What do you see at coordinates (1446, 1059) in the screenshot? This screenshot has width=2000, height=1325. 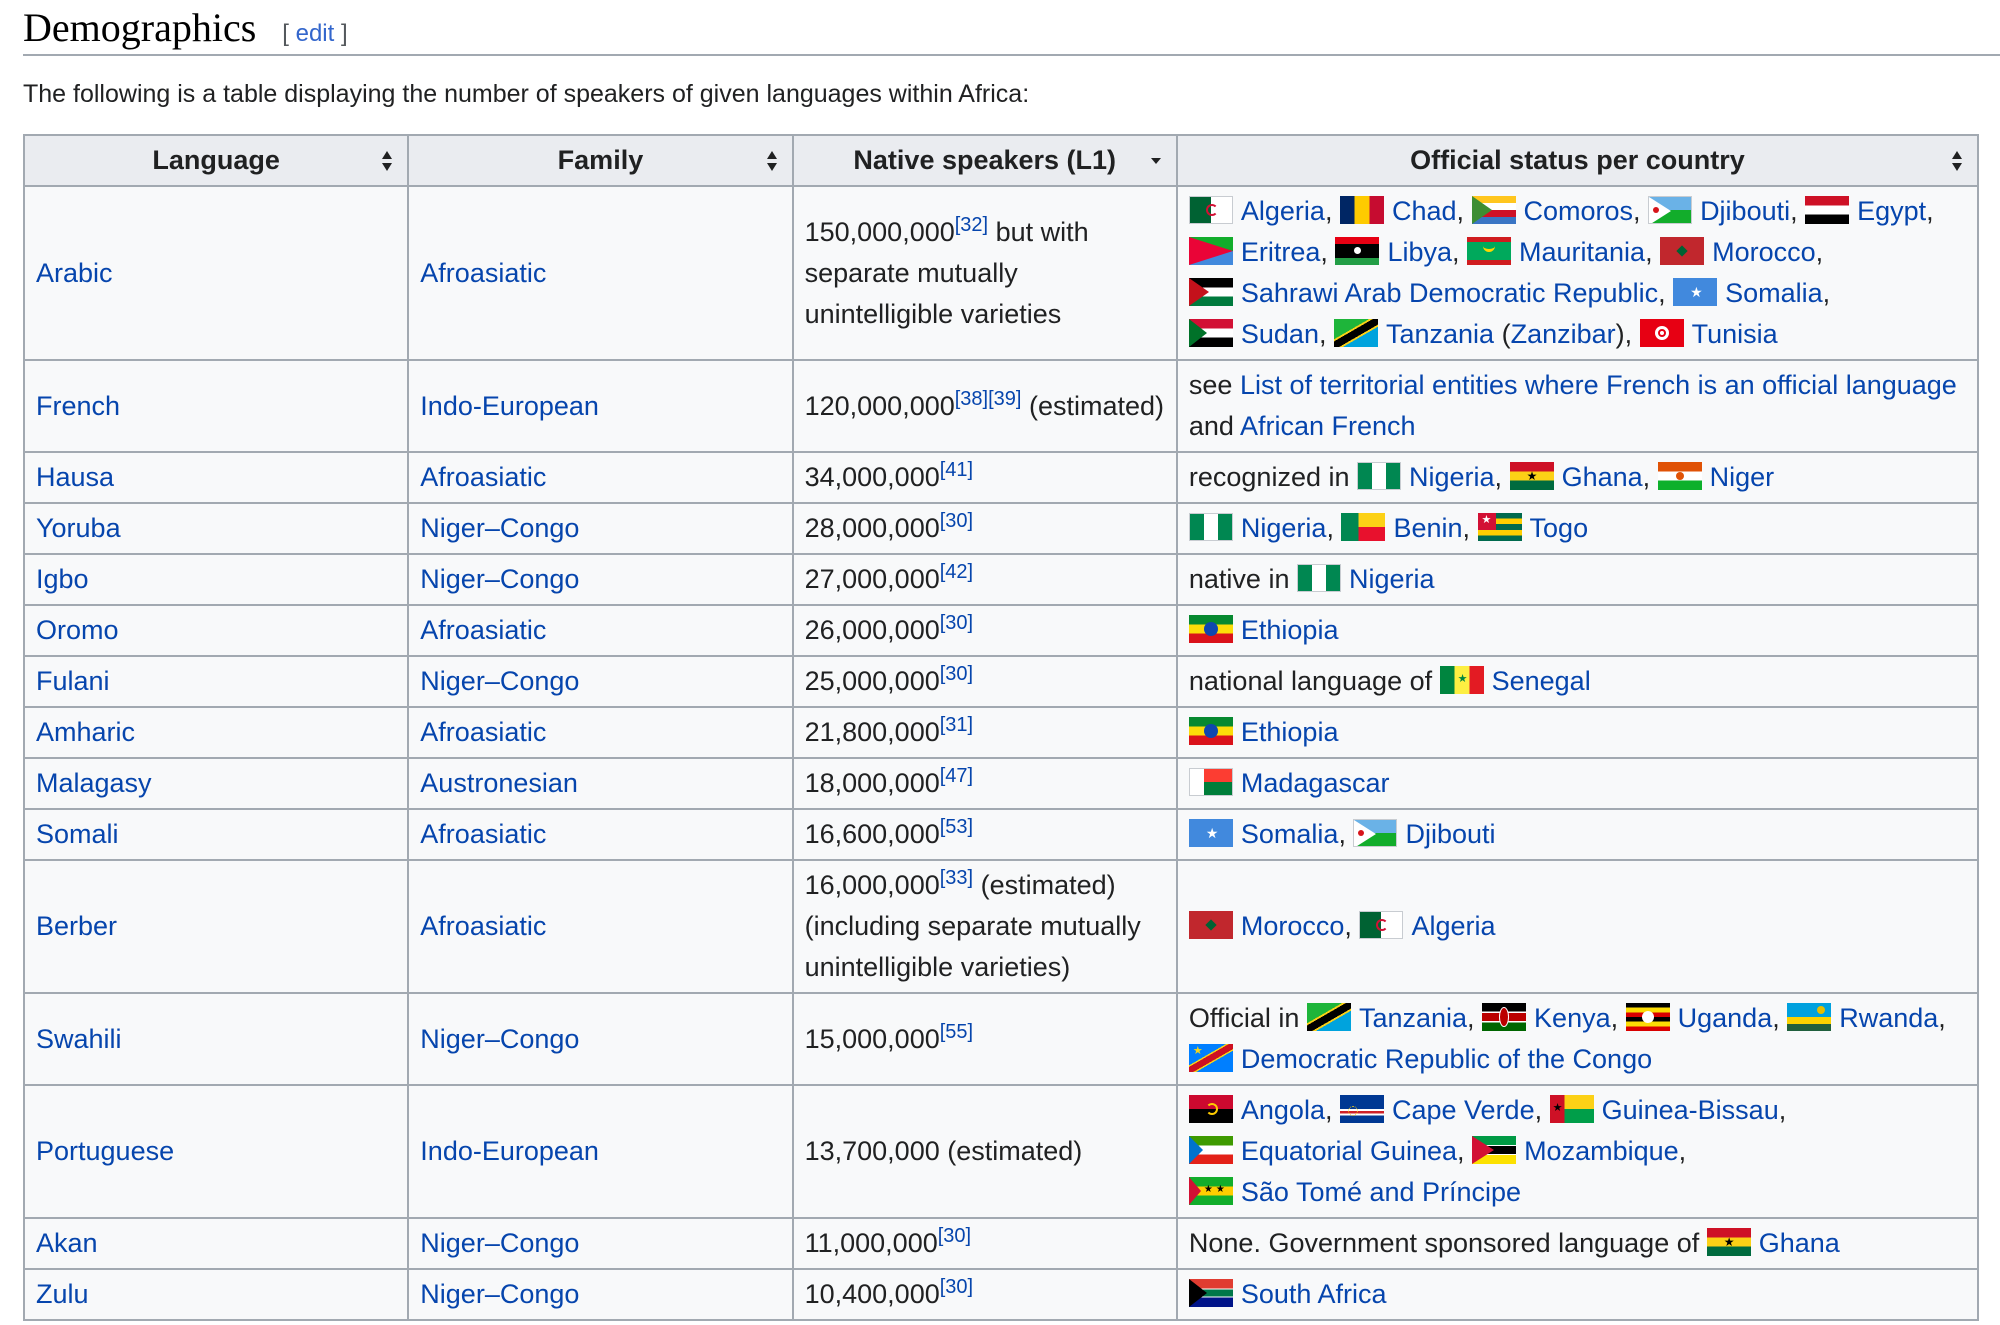 I see `country-link: Democratic Republic of the Congo` at bounding box center [1446, 1059].